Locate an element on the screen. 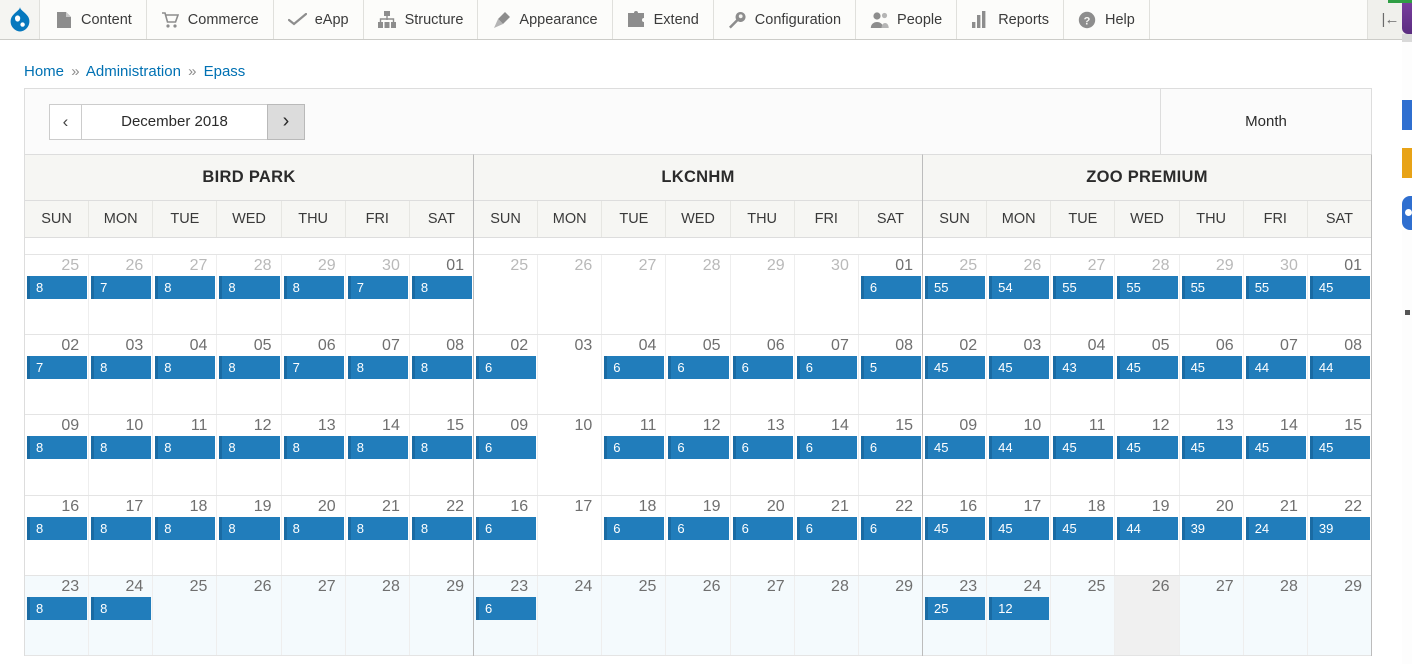 Image resolution: width=1412 pixels, height=664 pixels. calendar-day-cell: 03 45 is located at coordinates (1019, 375).